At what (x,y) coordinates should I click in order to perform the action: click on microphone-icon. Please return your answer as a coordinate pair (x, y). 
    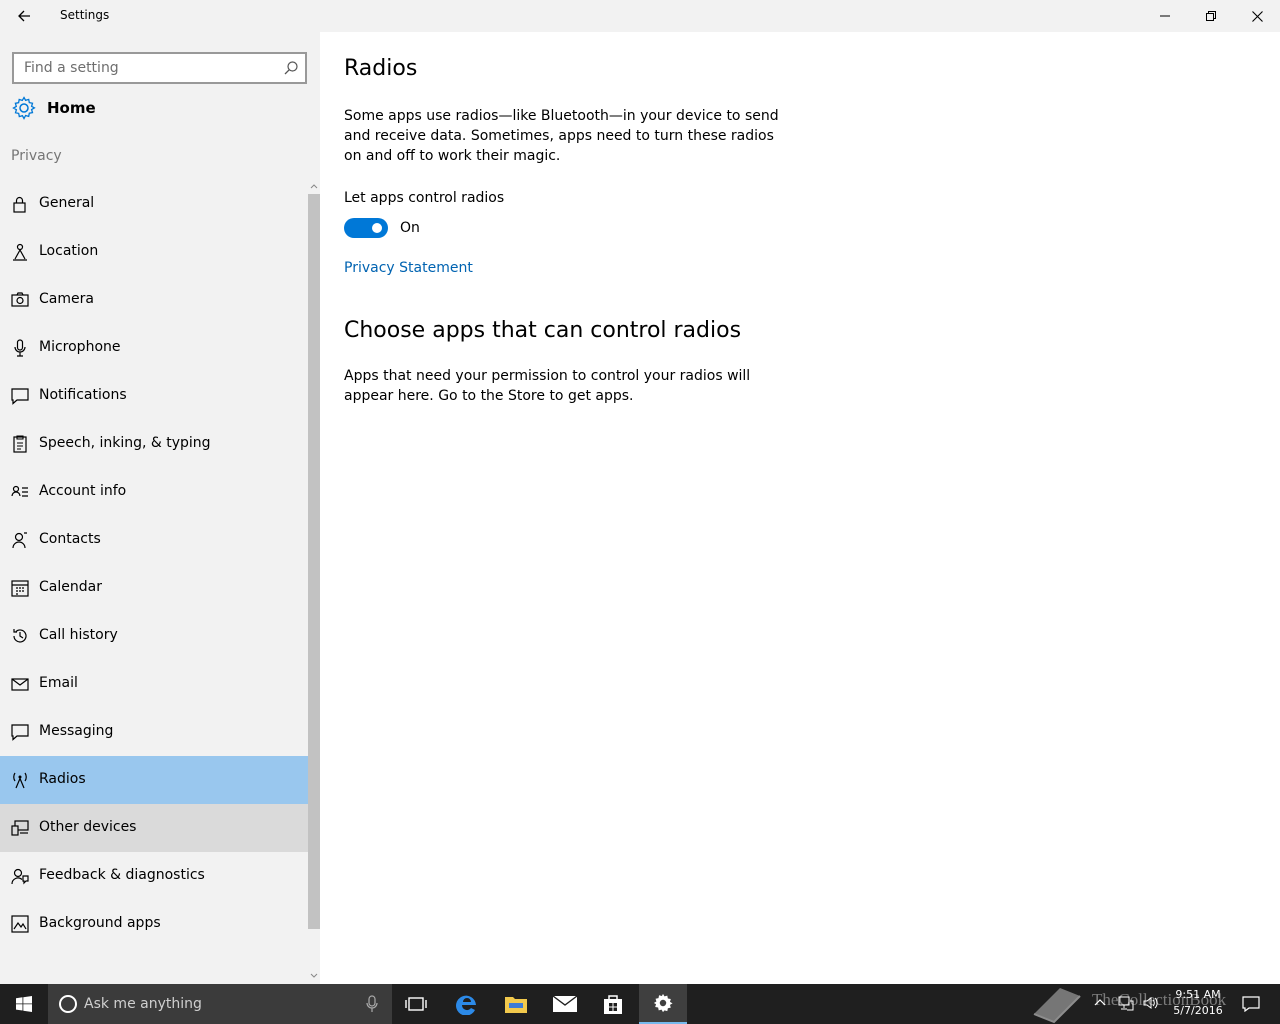
    Looking at the image, I should click on (372, 1004).